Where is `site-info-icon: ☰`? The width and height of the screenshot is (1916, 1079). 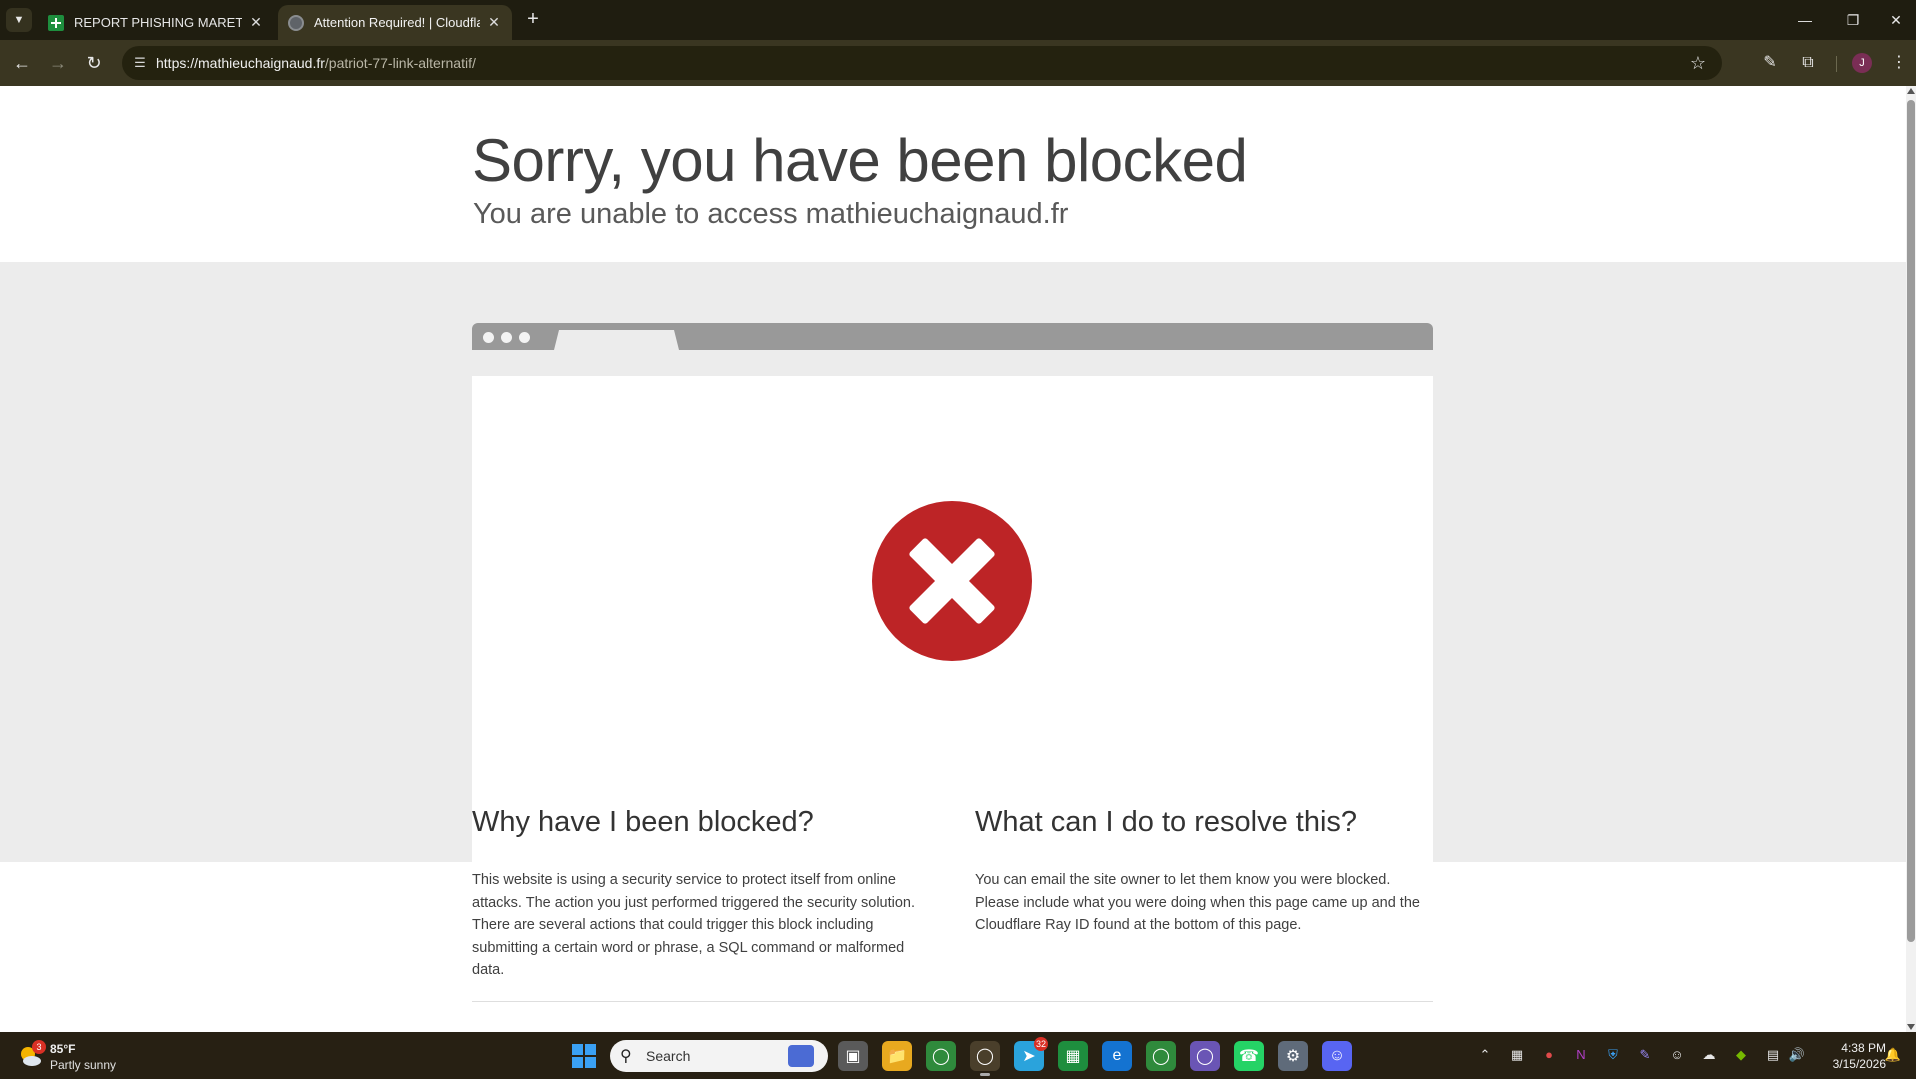 site-info-icon: ☰ is located at coordinates (140, 63).